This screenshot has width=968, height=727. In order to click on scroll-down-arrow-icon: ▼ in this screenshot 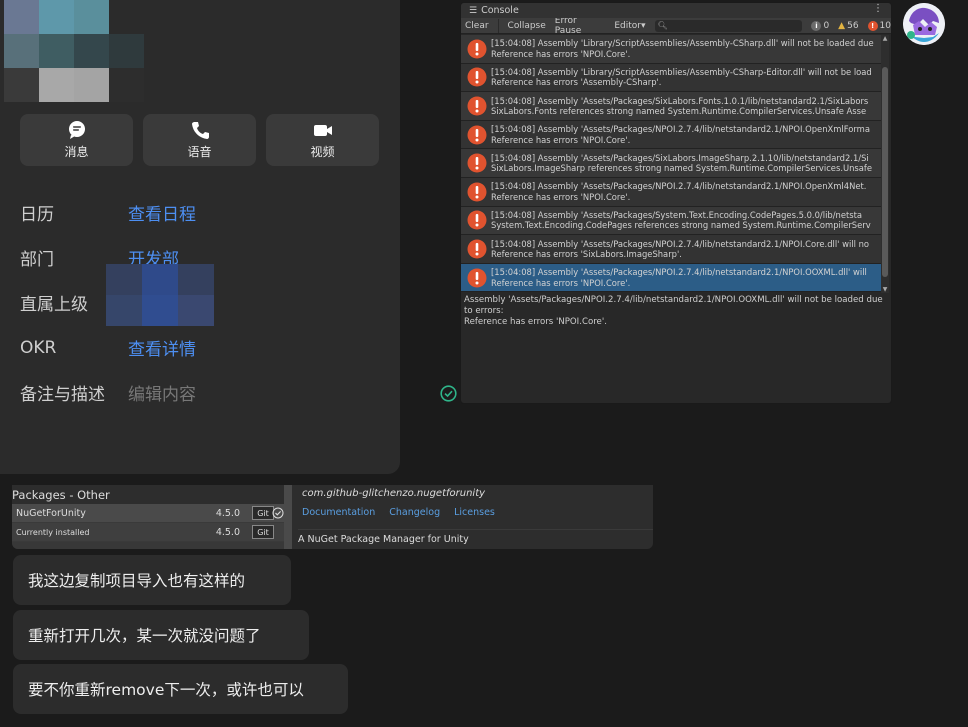, I will do `click(885, 289)`.